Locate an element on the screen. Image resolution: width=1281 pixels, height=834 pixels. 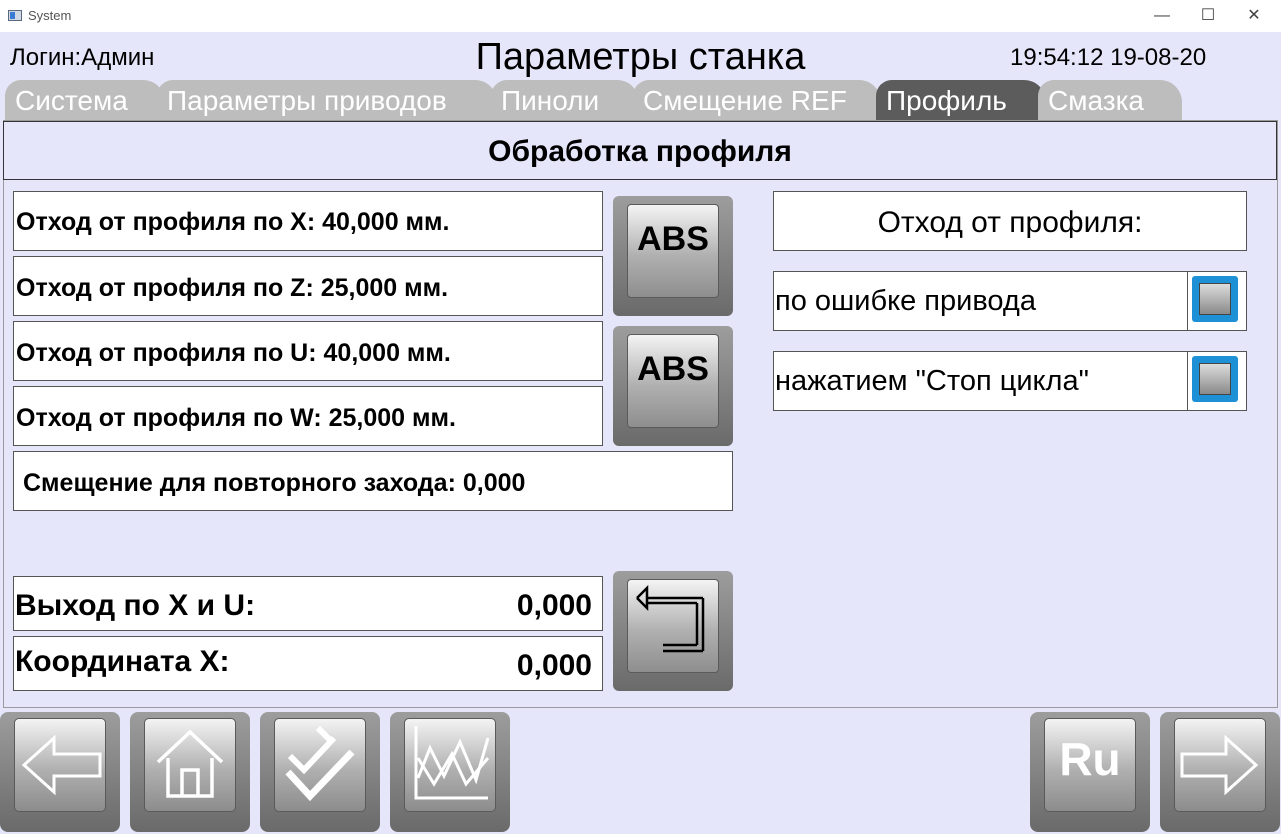
exit-xu-label: Выход по X и U: is located at coordinates (135, 605).